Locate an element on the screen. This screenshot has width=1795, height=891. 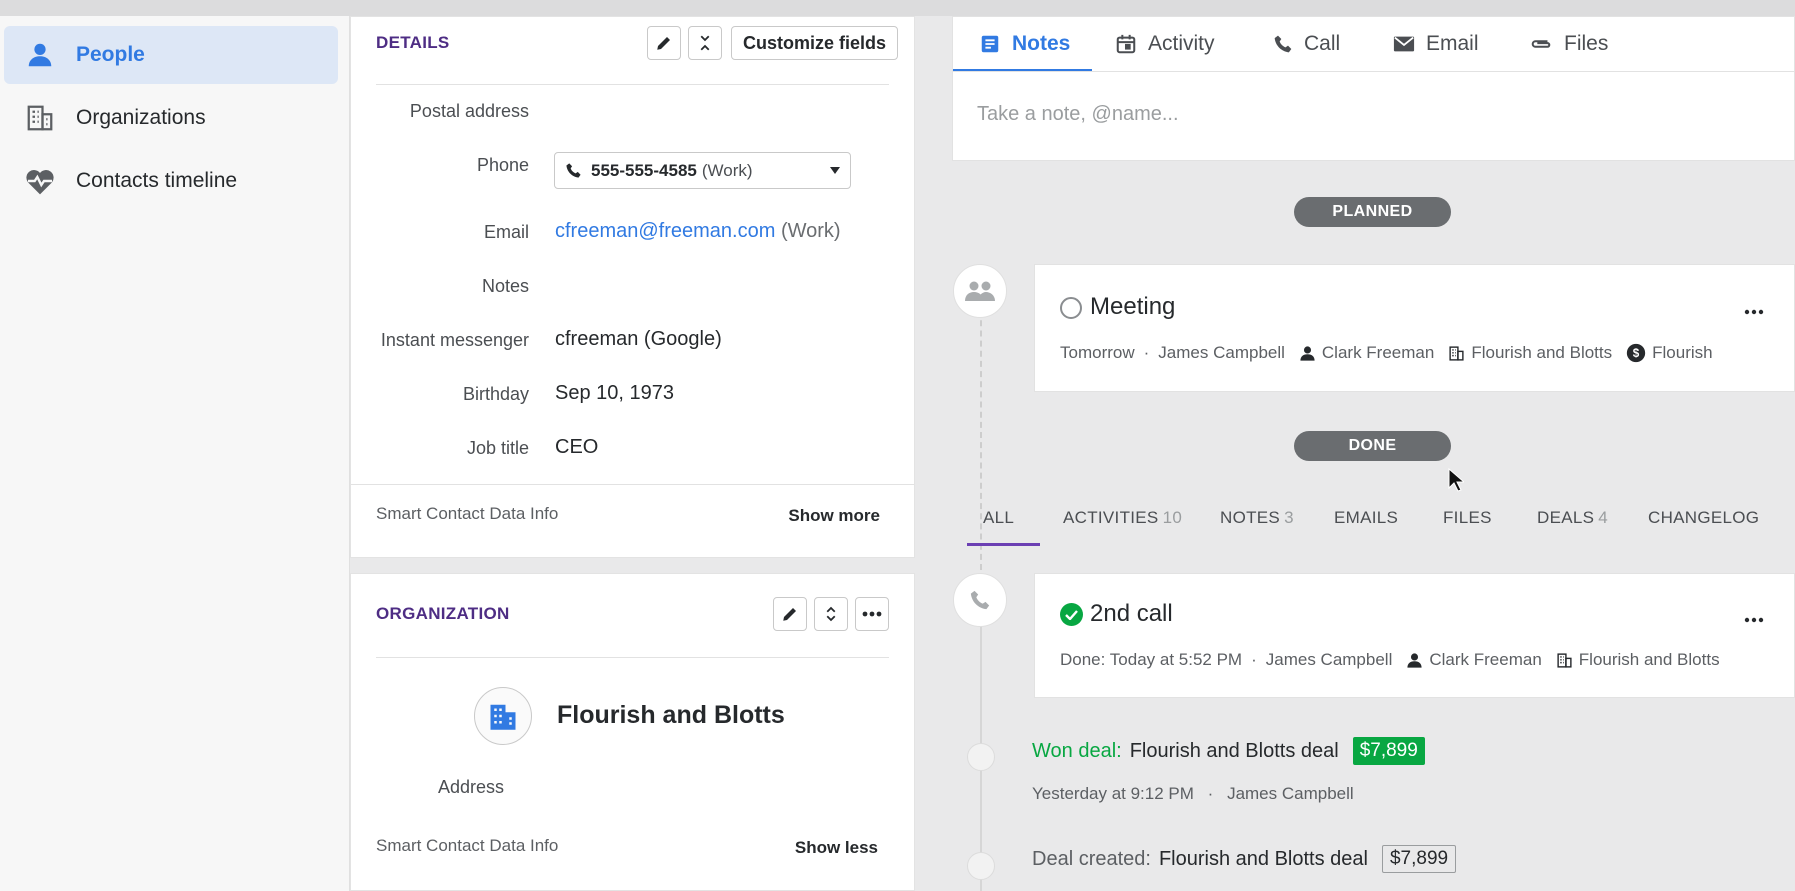
tab-label: Files is located at coordinates (1586, 43).